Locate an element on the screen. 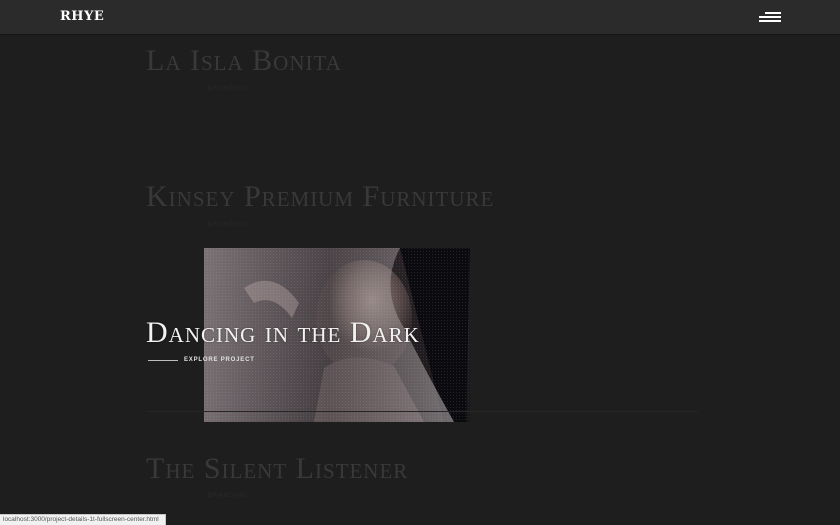  site-header: RHYE is located at coordinates (420, 17).